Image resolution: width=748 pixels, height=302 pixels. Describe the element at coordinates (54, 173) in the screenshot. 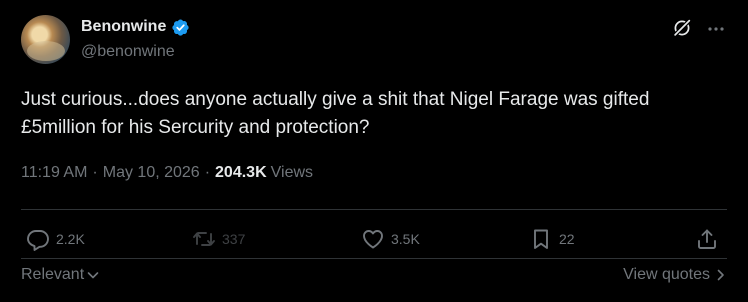

I see `tweet-time: 11:19 AM` at that location.